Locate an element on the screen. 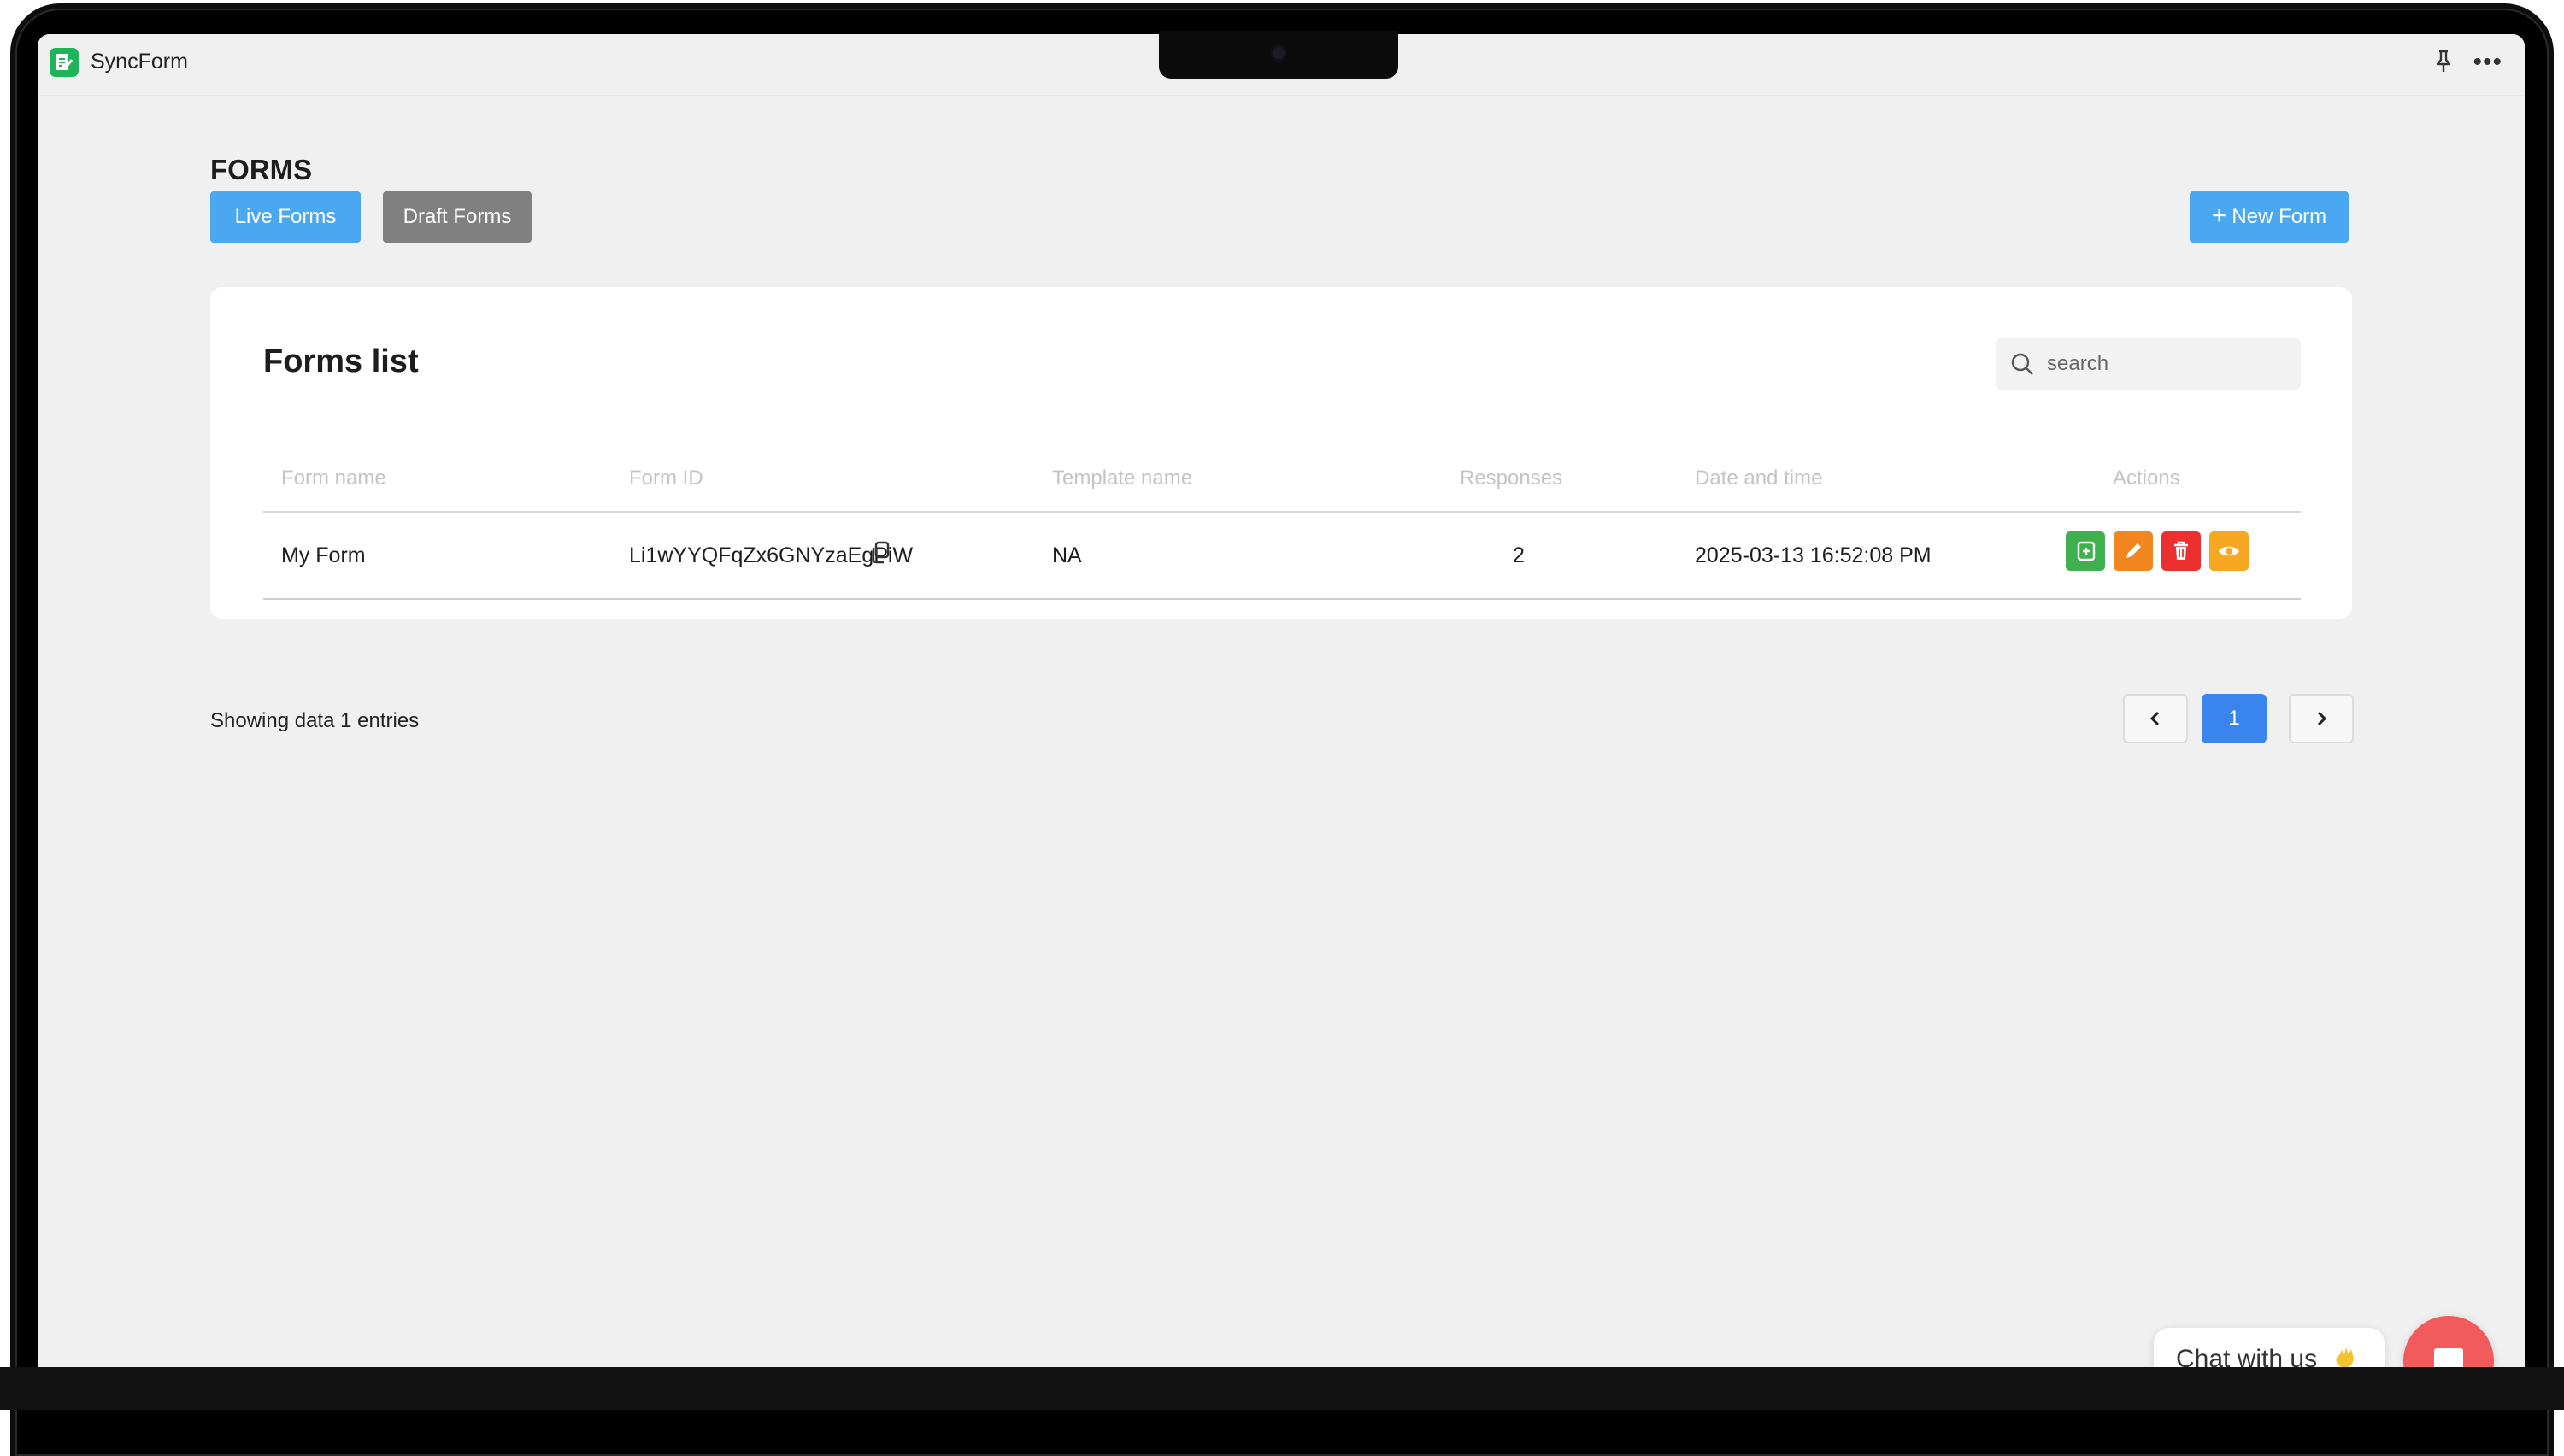 This screenshot has height=1456, width=2564. page-1-button: 1 is located at coordinates (2234, 718).